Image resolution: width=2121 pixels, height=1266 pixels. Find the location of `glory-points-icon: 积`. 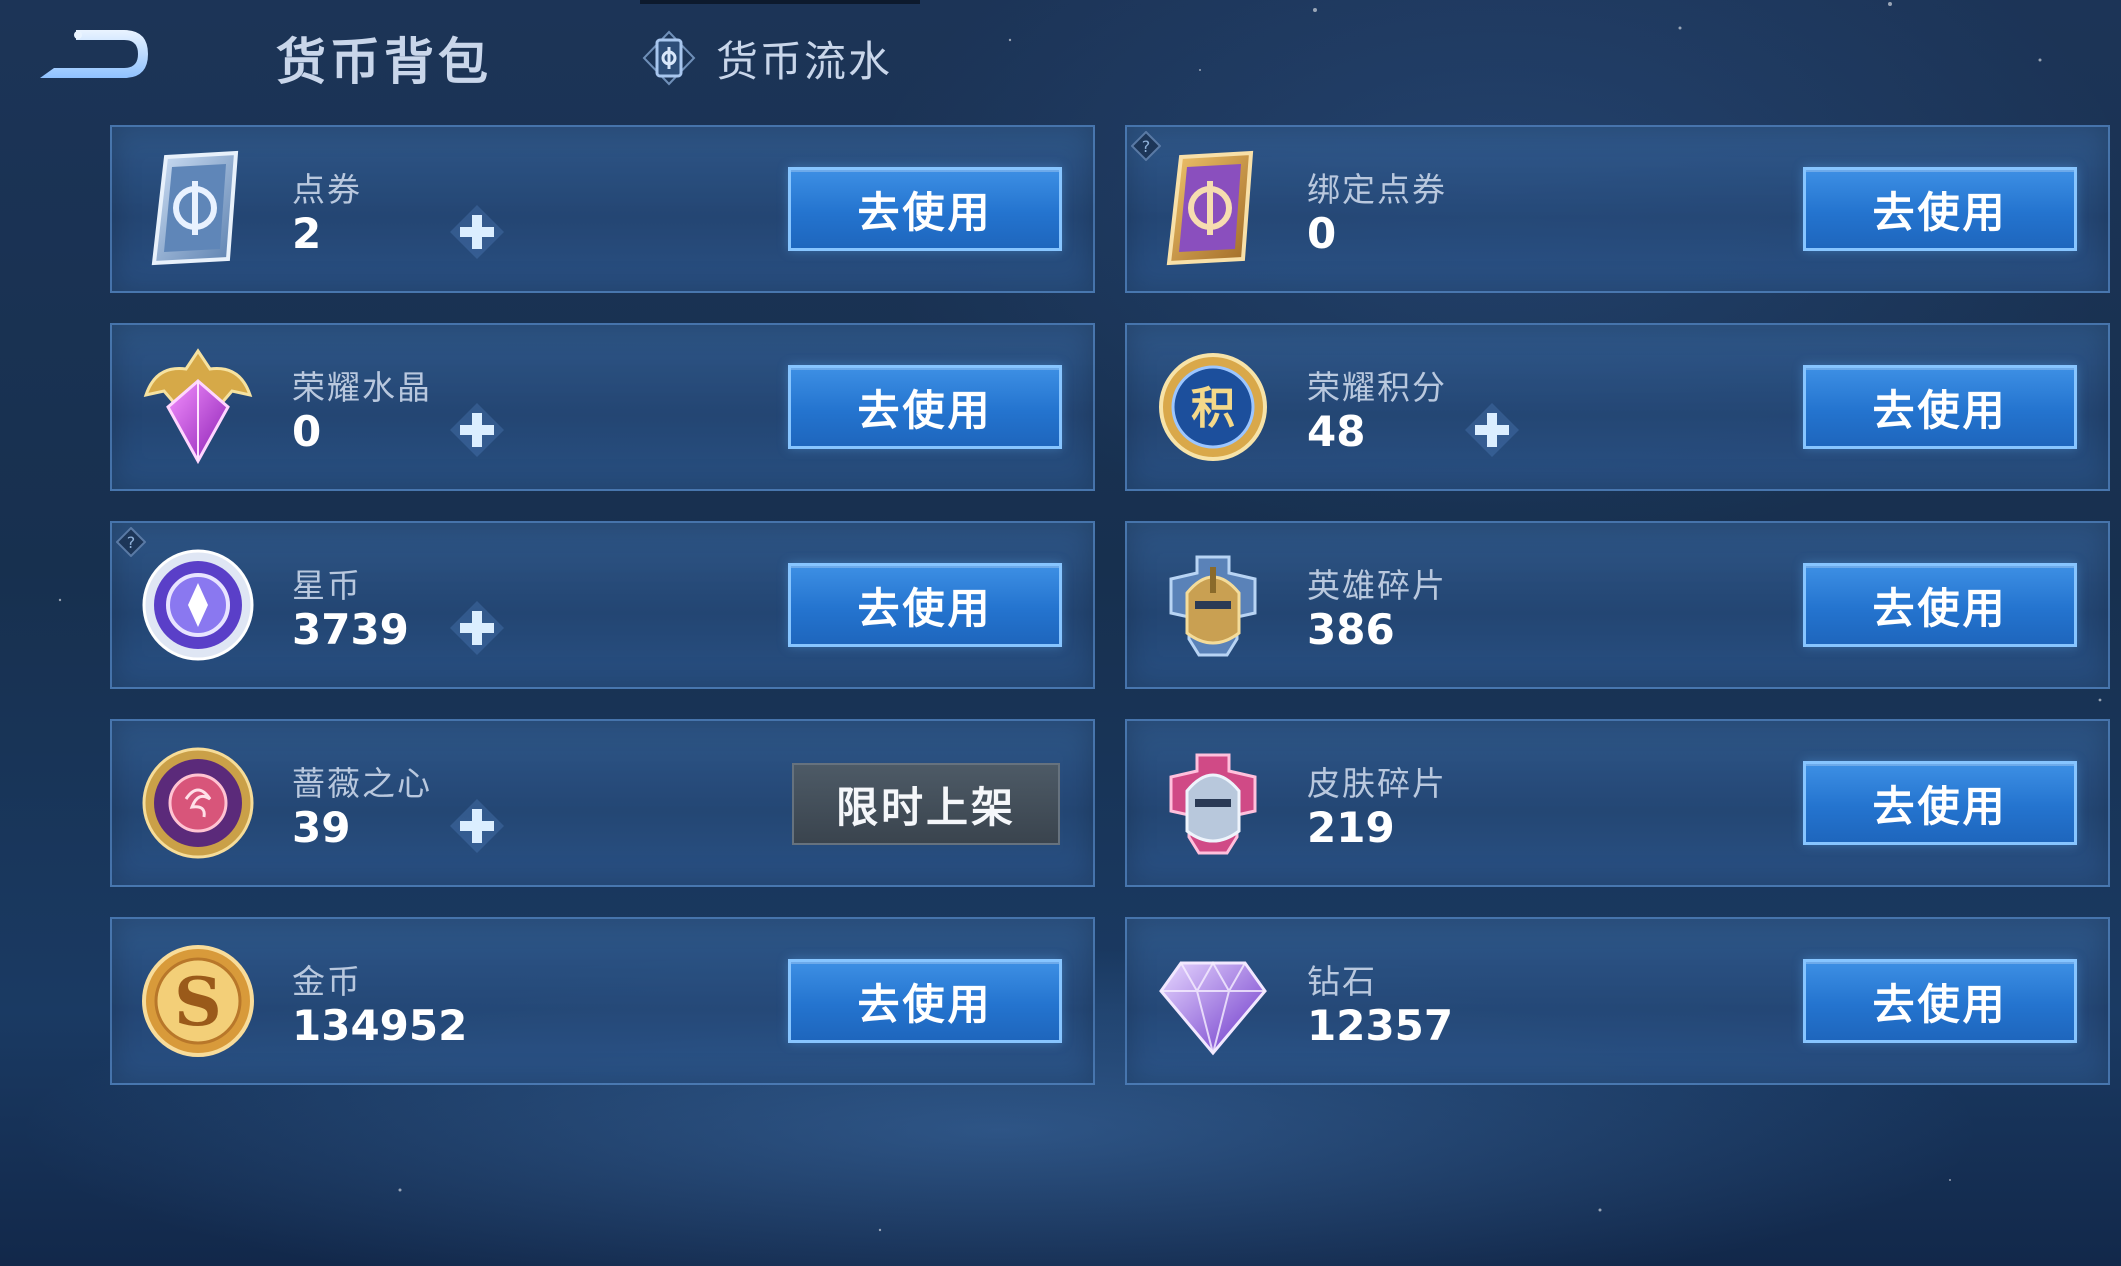

glory-points-icon: 积 is located at coordinates (1213, 407).